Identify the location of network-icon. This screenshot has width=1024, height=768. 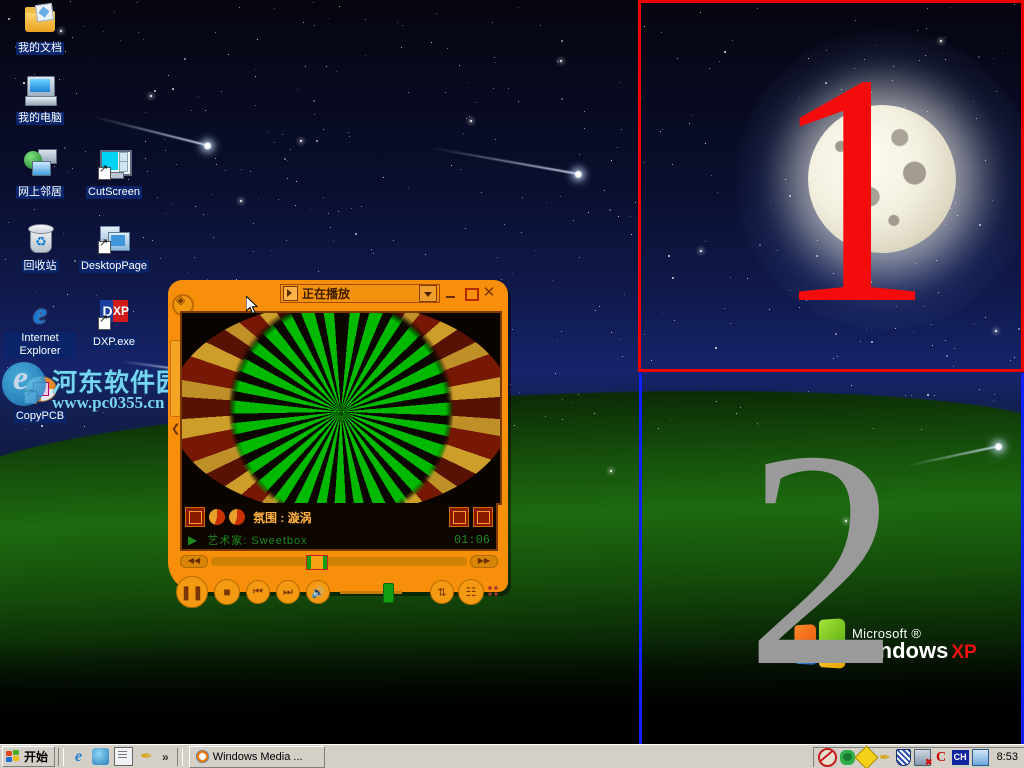
(40, 164).